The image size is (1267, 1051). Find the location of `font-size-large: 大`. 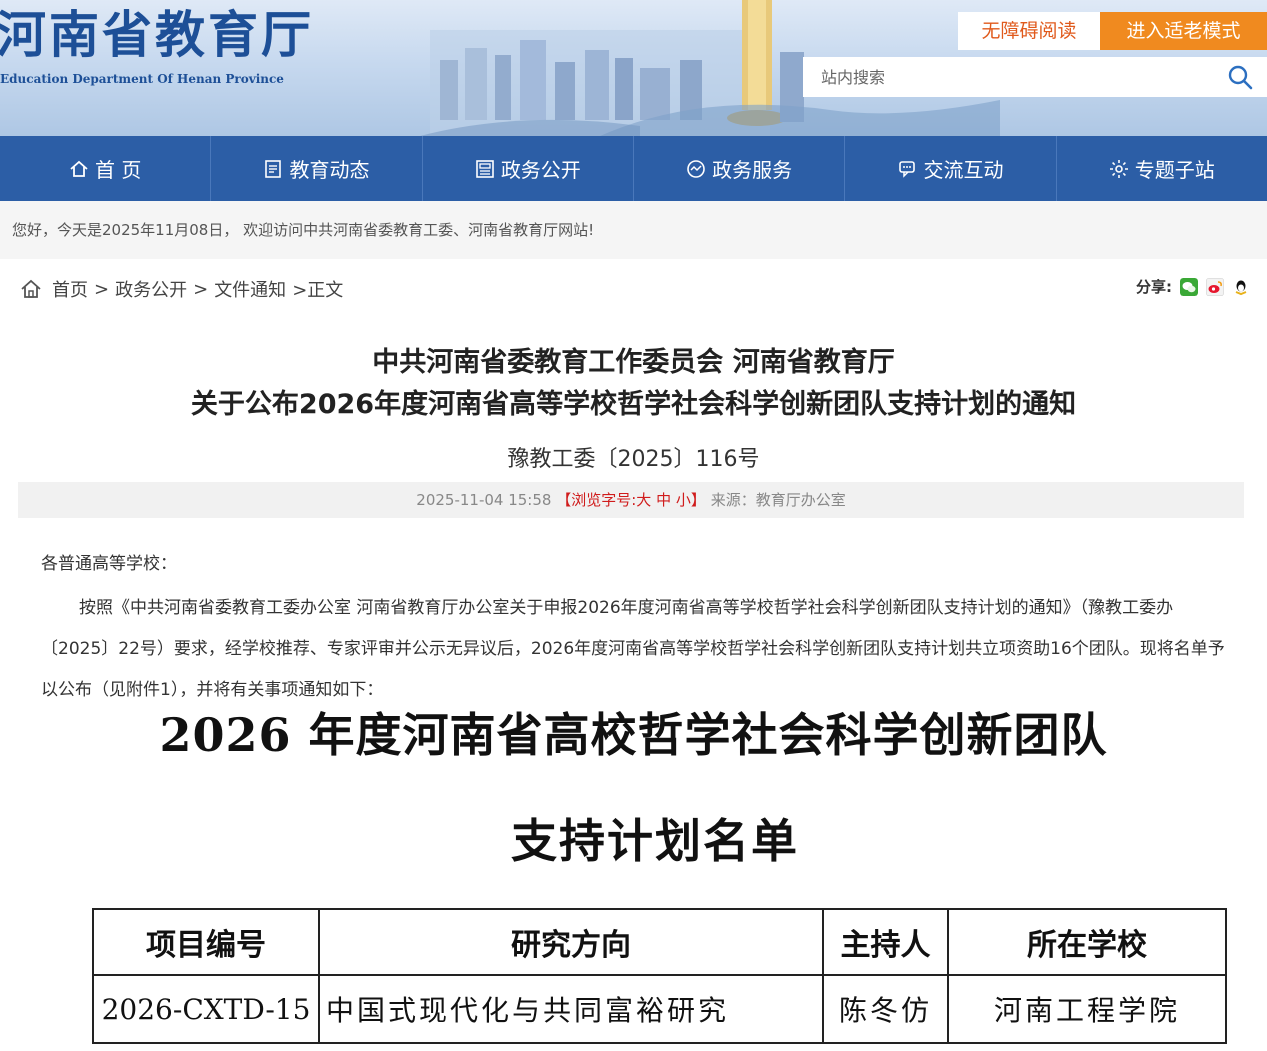

font-size-large: 大 is located at coordinates (643, 500).